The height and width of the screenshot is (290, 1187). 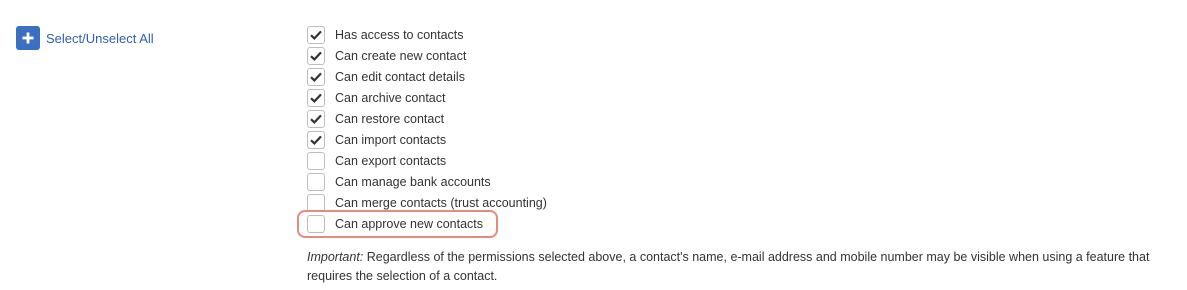 I want to click on permission-label: Can archive contact, so click(x=390, y=97).